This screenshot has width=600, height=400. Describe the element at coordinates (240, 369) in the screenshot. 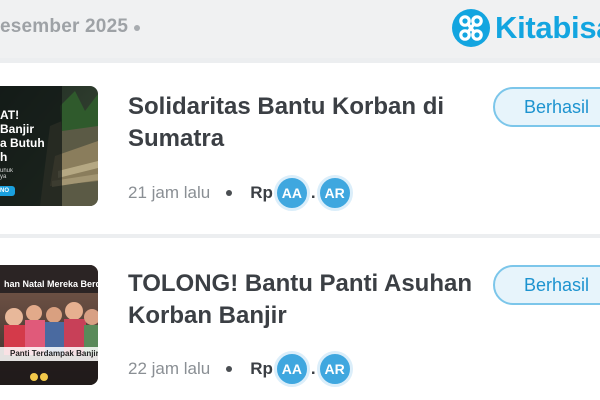

I see `campaign-meta: 22 jam lalu Rp AA . AR` at that location.